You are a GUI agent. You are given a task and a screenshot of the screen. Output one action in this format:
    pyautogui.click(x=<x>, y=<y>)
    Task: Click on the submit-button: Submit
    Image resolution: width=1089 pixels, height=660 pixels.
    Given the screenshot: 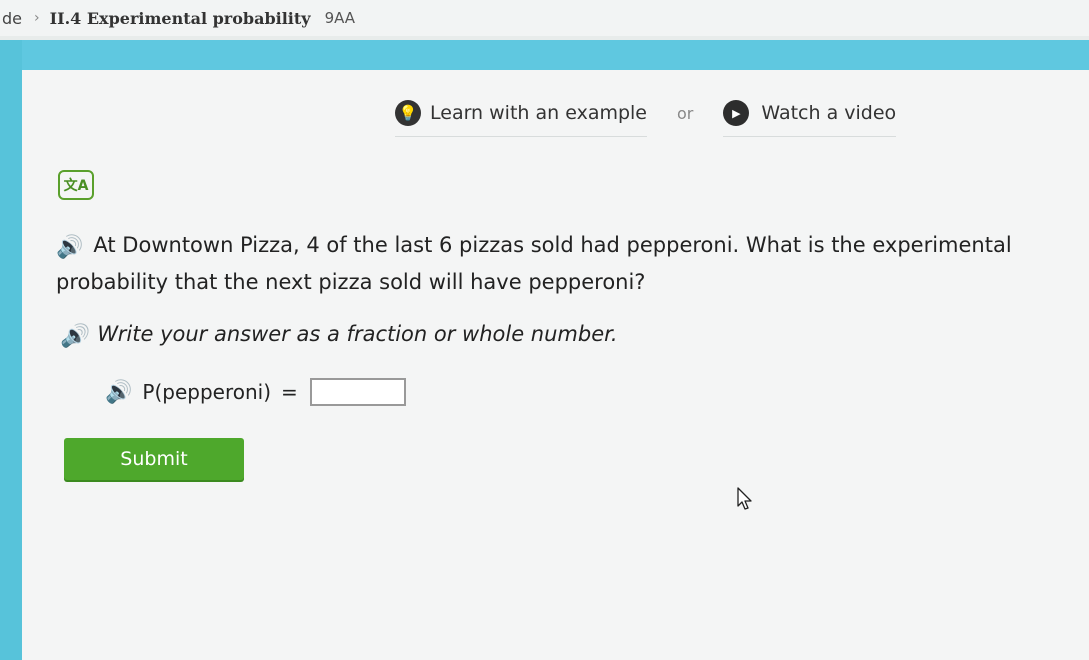 What is the action you would take?
    pyautogui.click(x=154, y=459)
    